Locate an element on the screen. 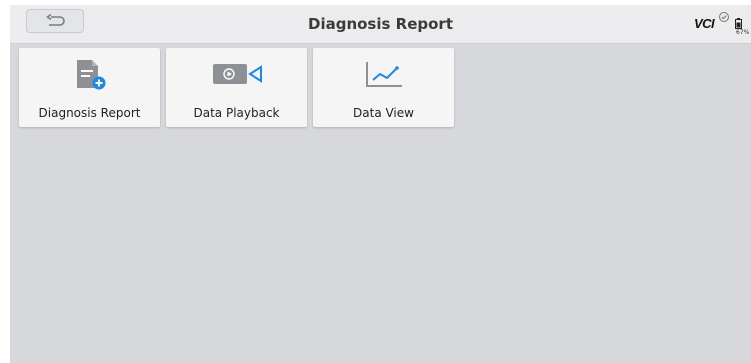 This screenshot has width=751, height=363. data-playback-tile: Data Playback is located at coordinates (236, 87).